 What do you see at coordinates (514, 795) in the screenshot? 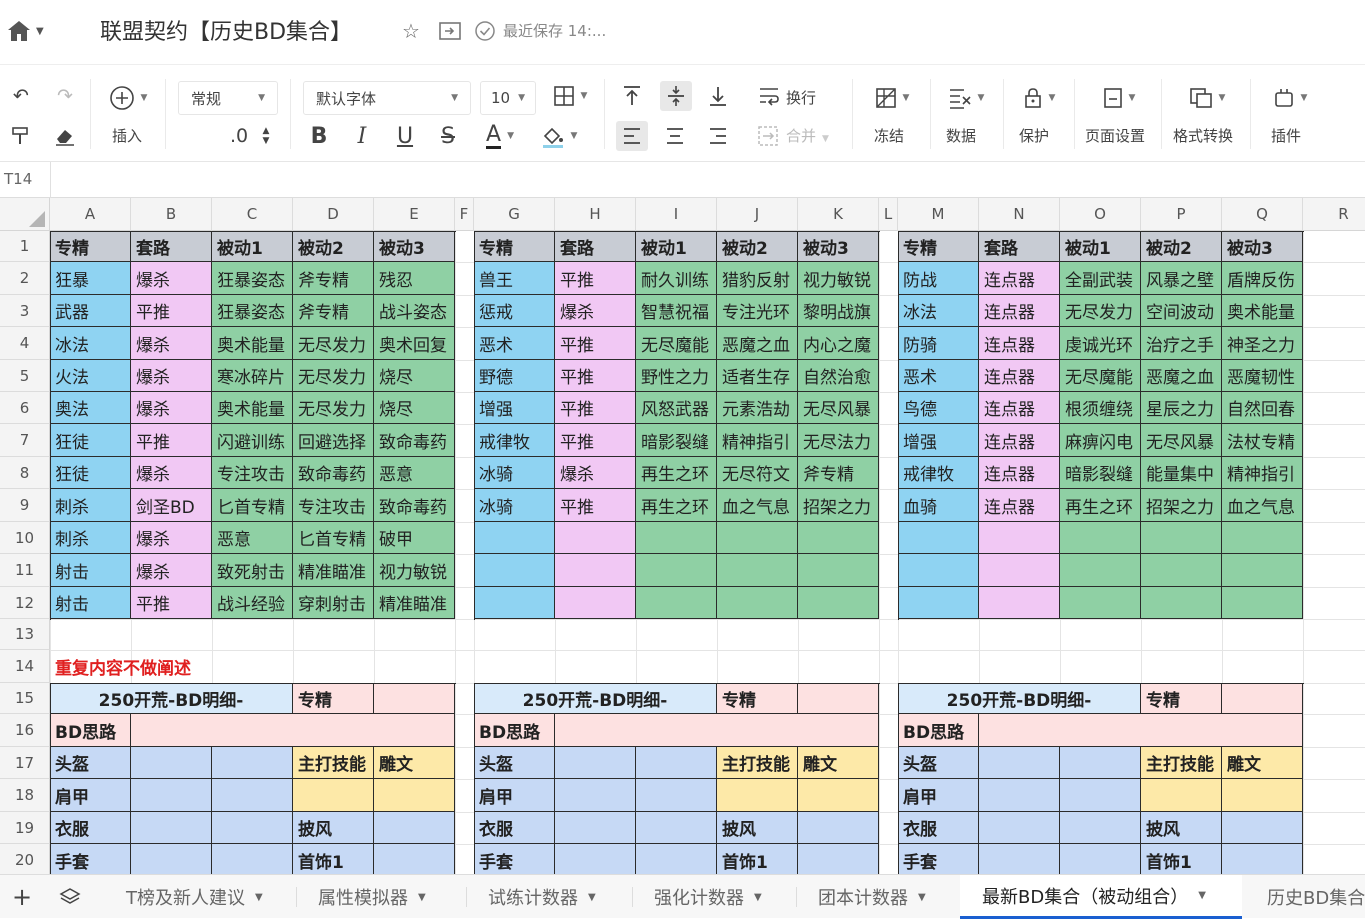
I see `detail-gear-label: 肩甲` at bounding box center [514, 795].